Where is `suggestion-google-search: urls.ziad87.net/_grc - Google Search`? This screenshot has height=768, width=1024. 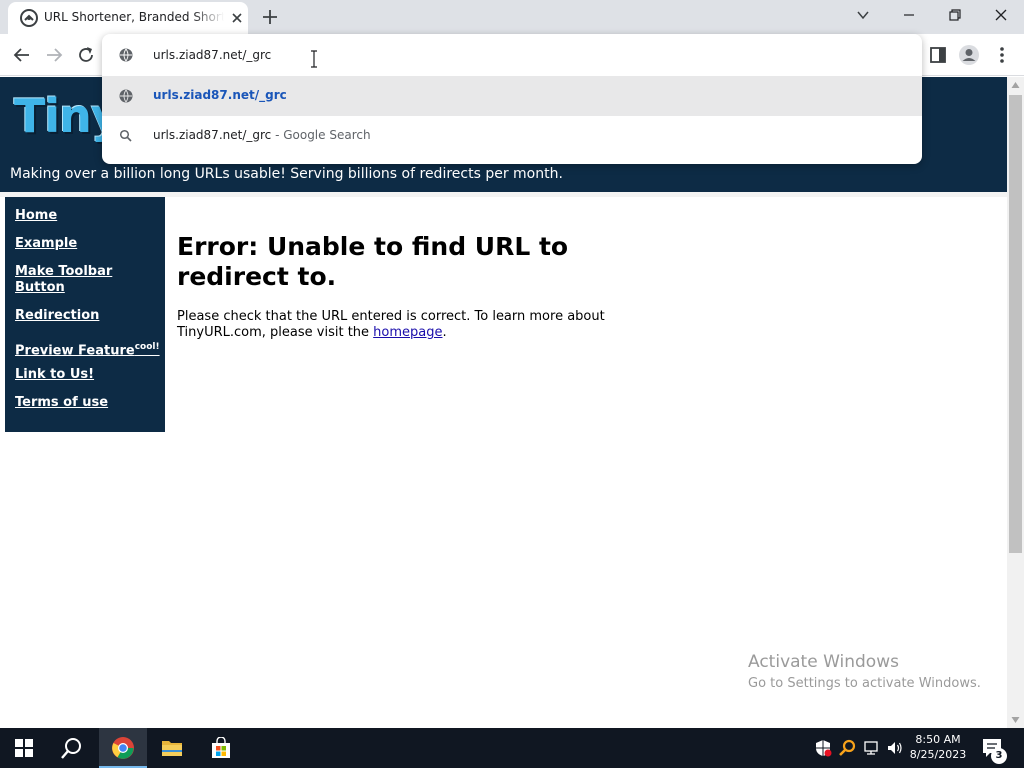
suggestion-google-search: urls.ziad87.net/_grc - Google Search is located at coordinates (512, 136).